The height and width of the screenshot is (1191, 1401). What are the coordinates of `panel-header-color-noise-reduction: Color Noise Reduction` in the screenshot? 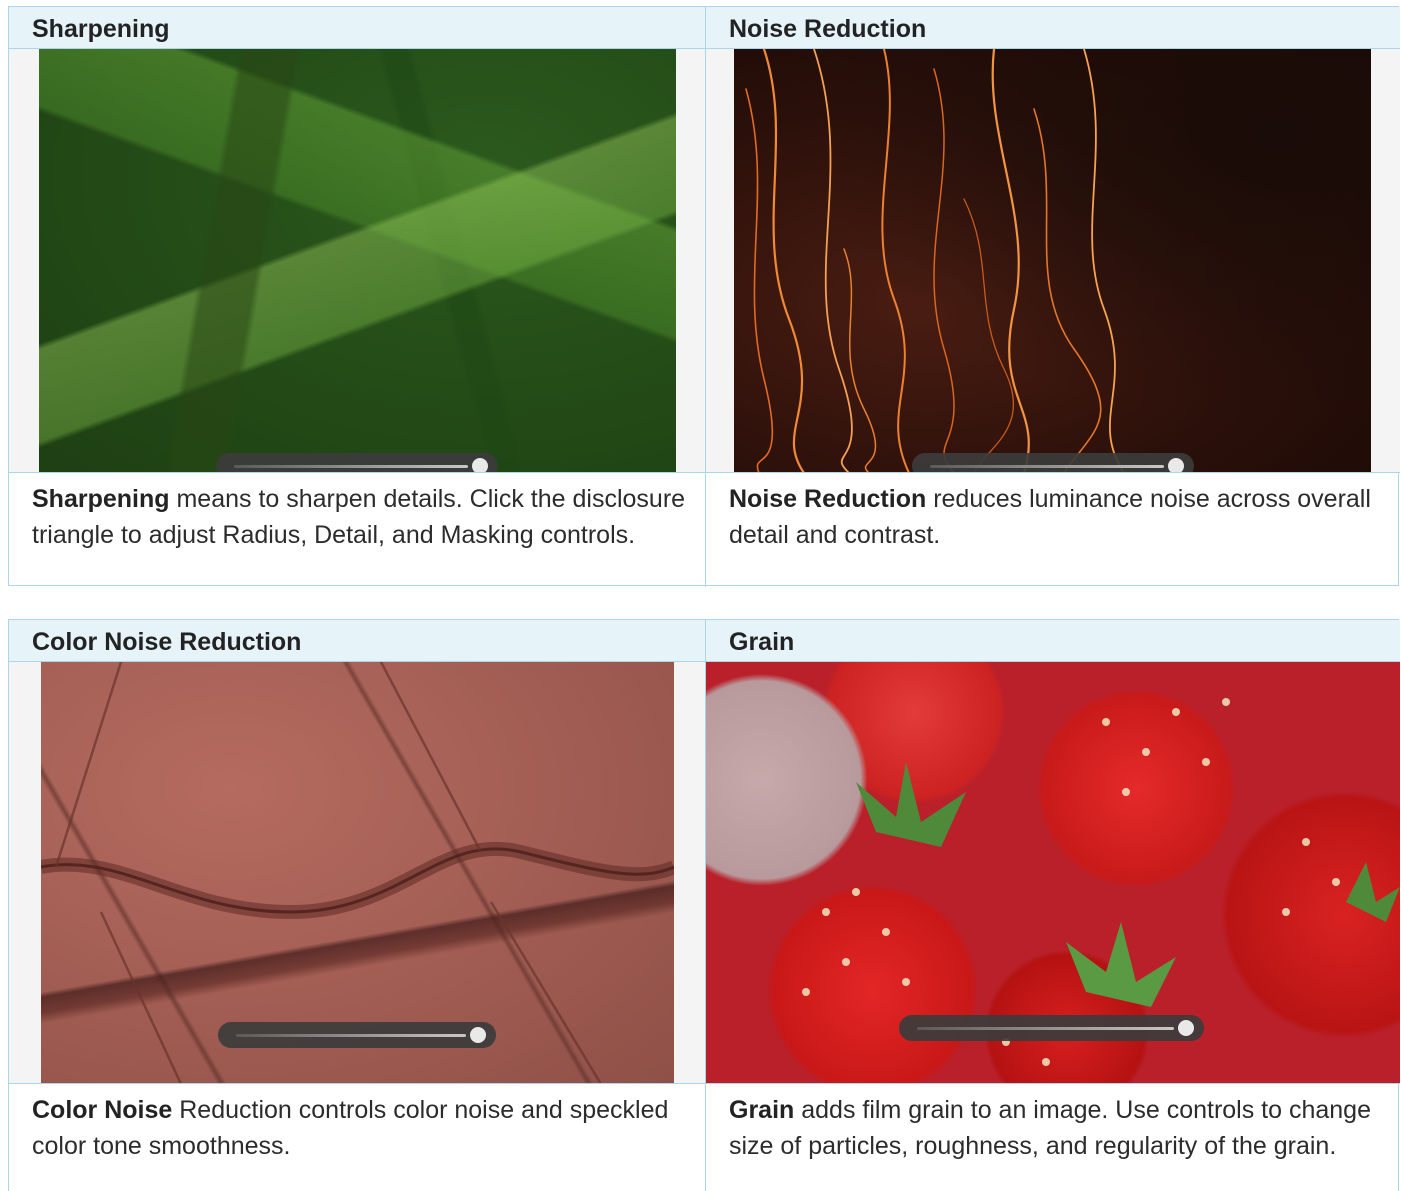 It's located at (357, 641).